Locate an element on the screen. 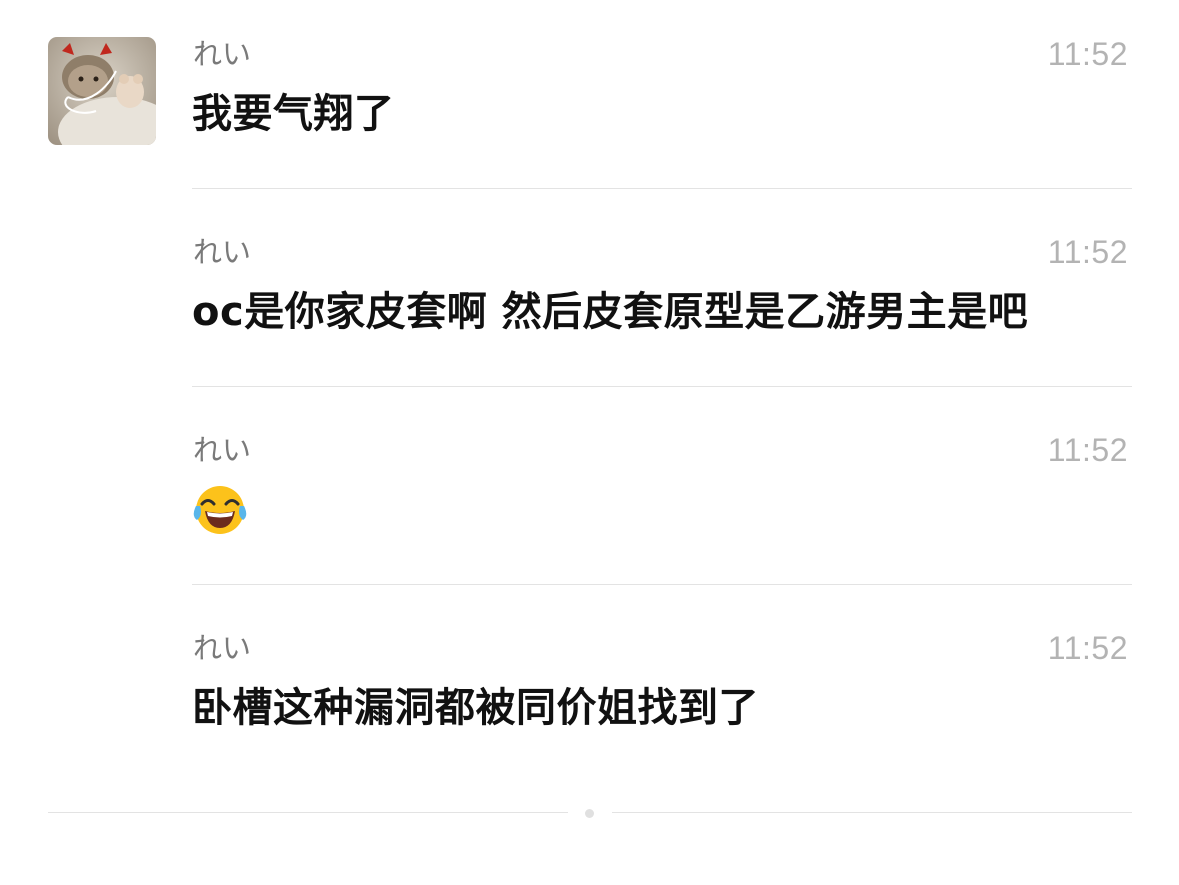 This screenshot has width=1179, height=885. kitten-avatar-image is located at coordinates (102, 91).